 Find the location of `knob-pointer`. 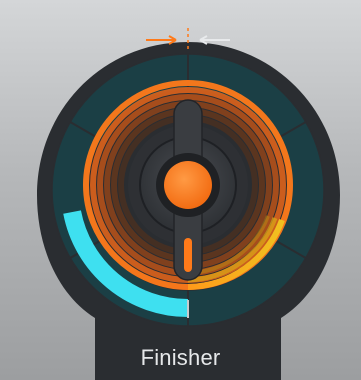

knob-pointer is located at coordinates (188, 255).